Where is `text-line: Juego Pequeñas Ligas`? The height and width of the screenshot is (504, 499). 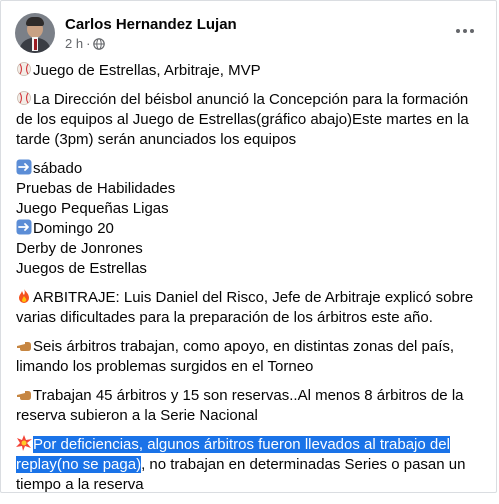
text-line: Juego Pequeñas Ligas is located at coordinates (92, 208).